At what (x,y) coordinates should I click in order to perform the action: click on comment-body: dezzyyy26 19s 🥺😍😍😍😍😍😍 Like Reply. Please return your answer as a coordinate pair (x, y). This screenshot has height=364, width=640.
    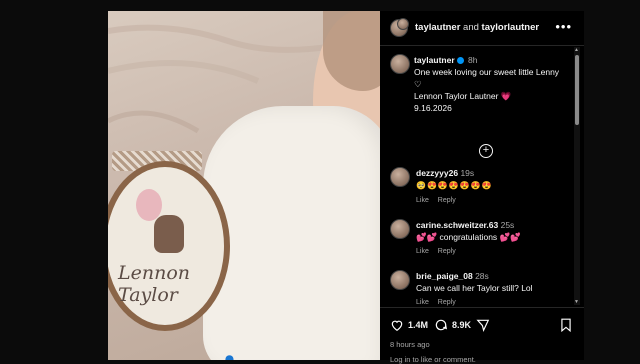
    Looking at the image, I should click on (493, 187).